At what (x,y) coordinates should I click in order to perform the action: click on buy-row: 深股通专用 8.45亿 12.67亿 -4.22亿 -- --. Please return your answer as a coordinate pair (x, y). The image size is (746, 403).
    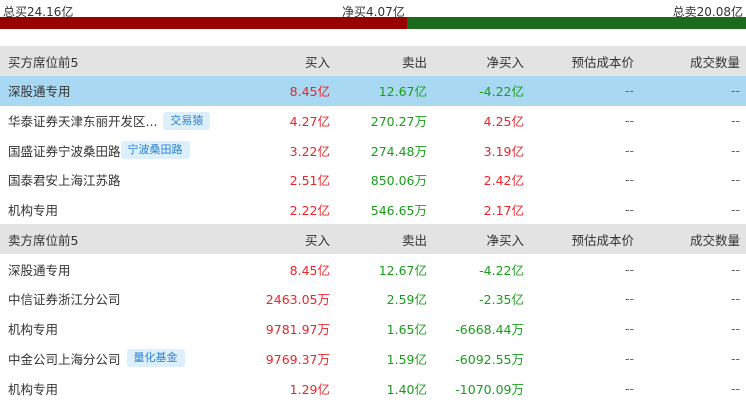
    Looking at the image, I should click on (373, 91).